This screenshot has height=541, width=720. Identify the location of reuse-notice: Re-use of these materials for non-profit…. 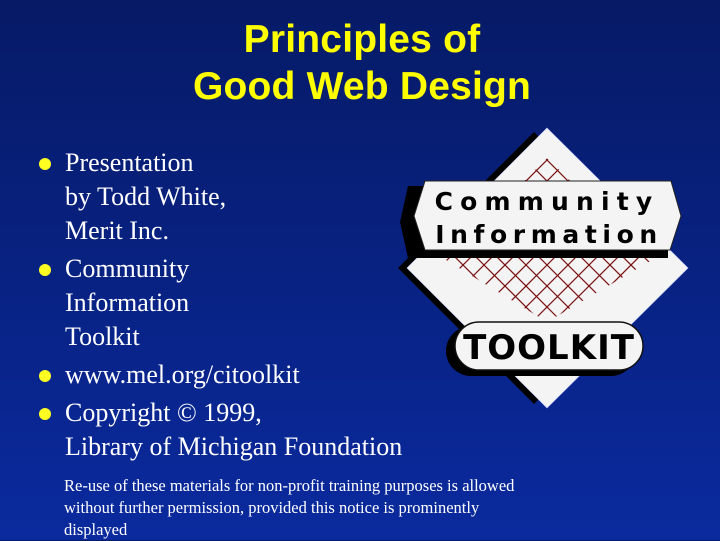
(354, 508).